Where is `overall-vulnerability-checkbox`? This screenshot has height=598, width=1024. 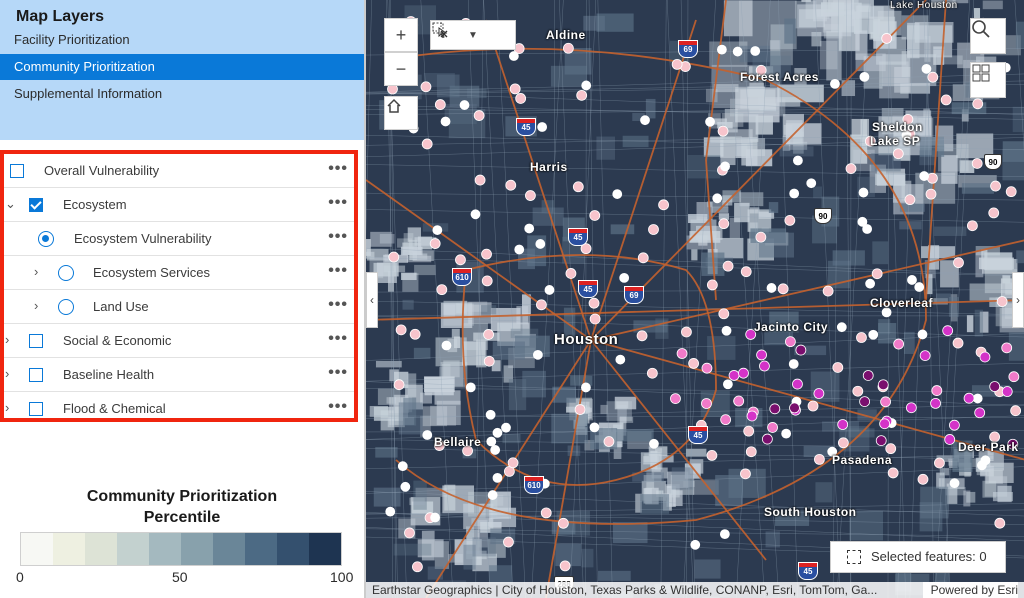
overall-vulnerability-checkbox is located at coordinates (17, 171).